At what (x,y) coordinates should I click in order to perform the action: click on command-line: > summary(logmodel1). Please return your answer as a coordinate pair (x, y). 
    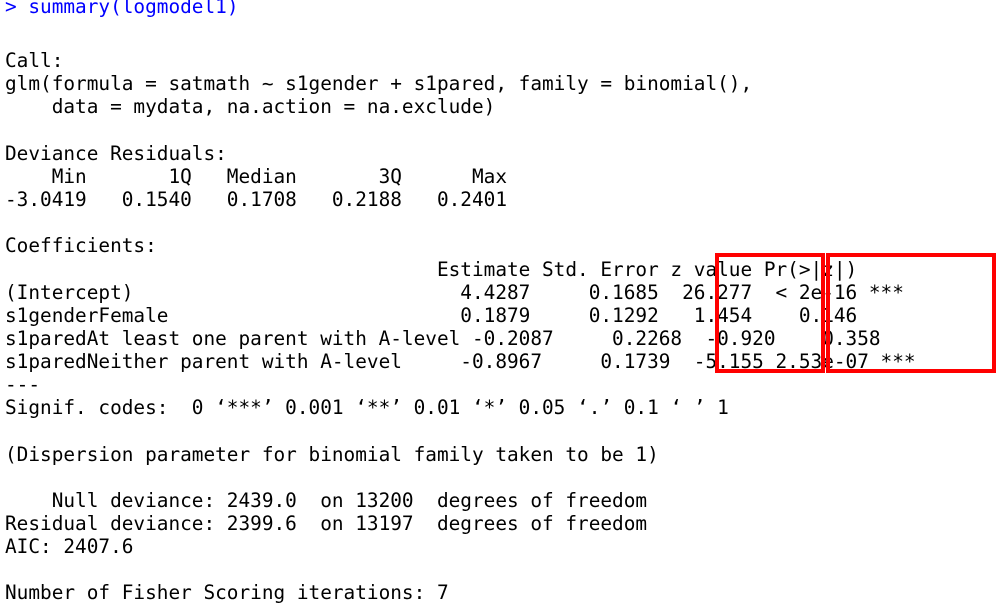
    Looking at the image, I should click on (122, 9).